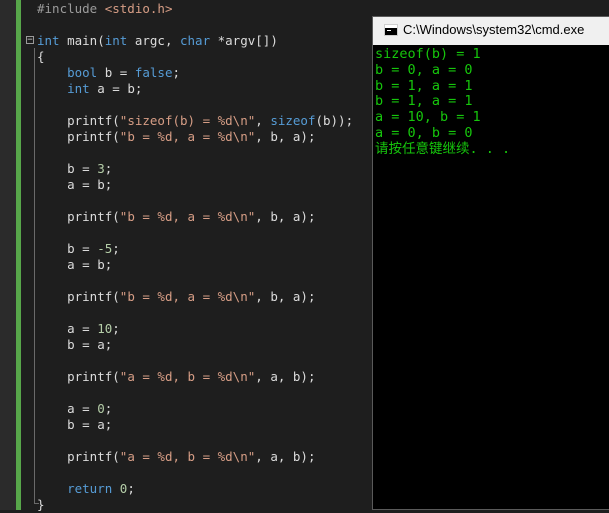 The image size is (609, 513). Describe the element at coordinates (263, 120) in the screenshot. I see `code-token: ,` at that location.